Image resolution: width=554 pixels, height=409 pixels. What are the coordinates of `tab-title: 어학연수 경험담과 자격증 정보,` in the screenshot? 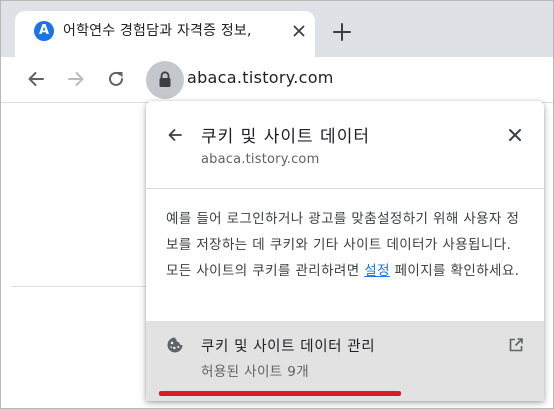 It's located at (157, 31).